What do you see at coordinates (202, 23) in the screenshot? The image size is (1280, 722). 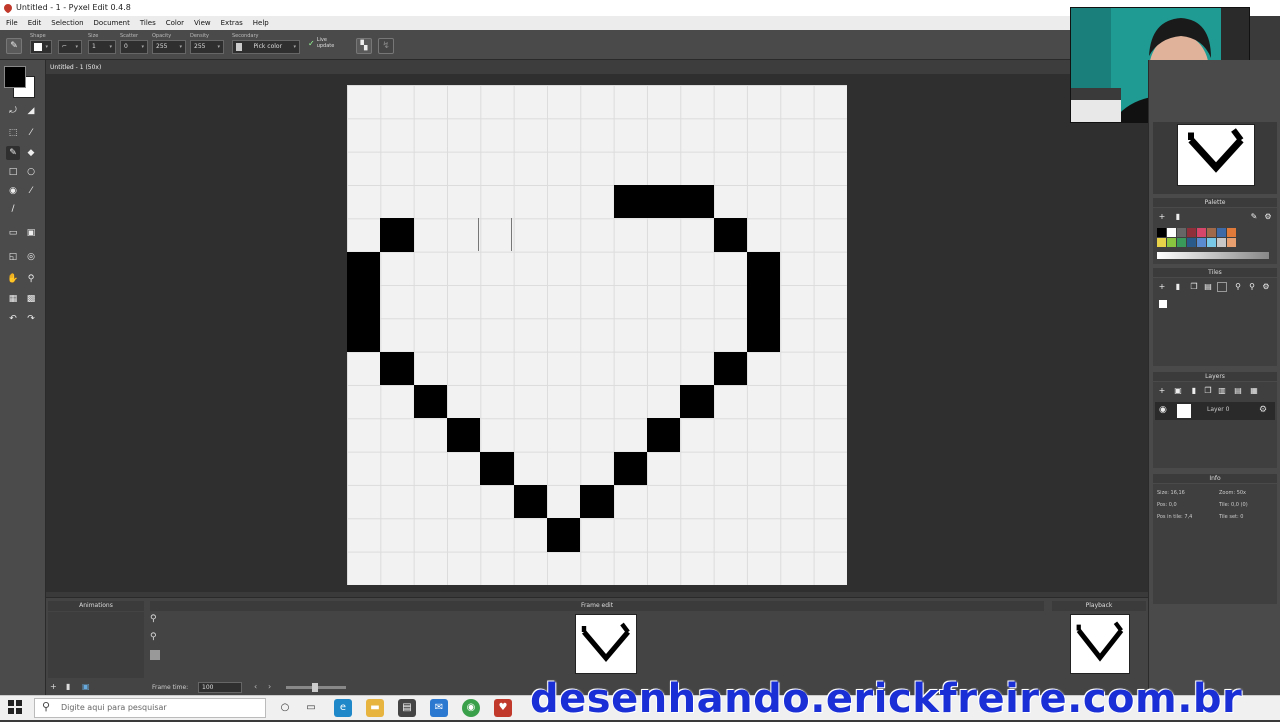 I see `menu-view: View` at bounding box center [202, 23].